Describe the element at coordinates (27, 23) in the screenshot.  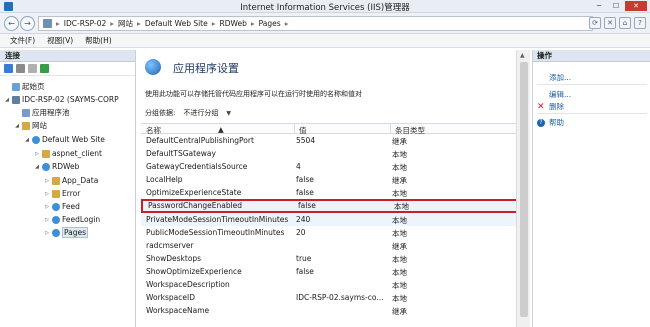
I see `forward-button: →` at that location.